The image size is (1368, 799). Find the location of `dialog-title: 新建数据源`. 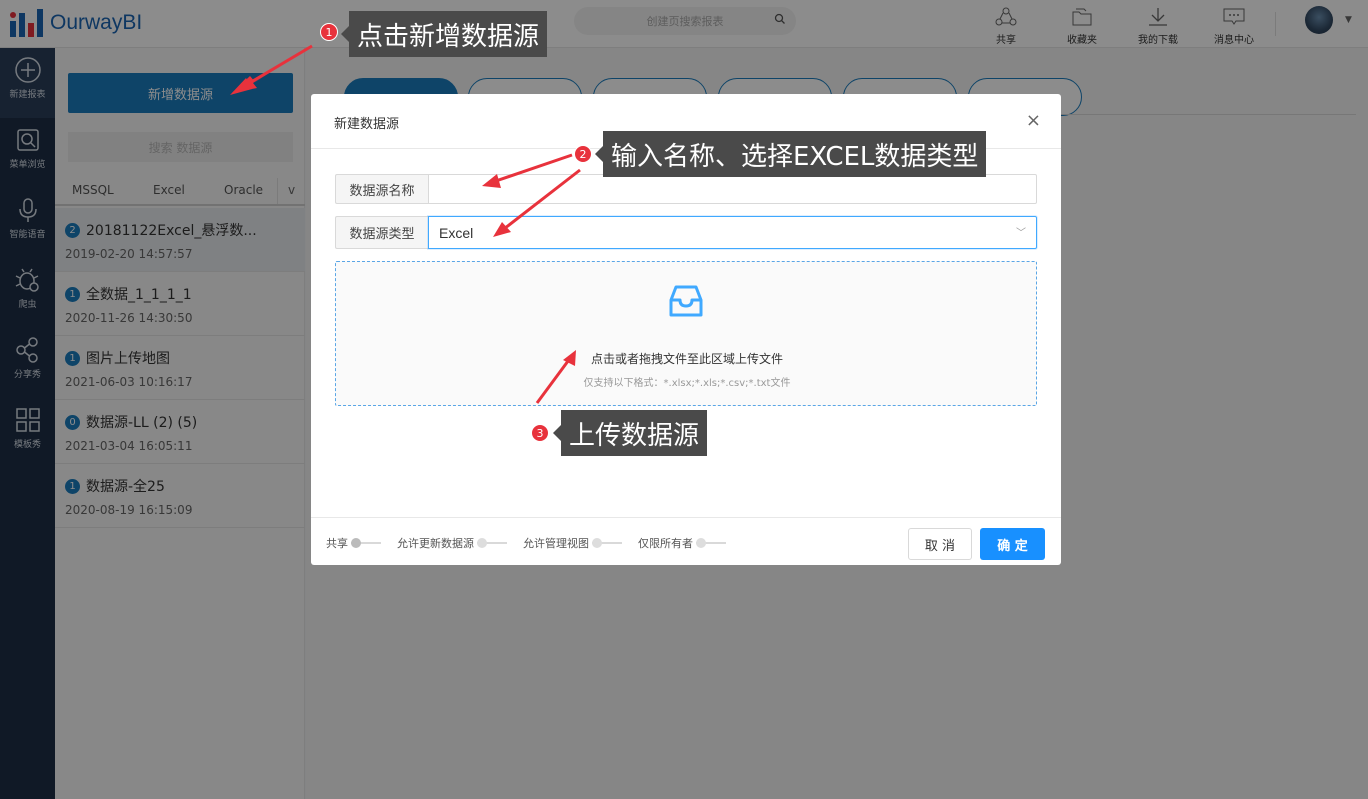

dialog-title: 新建数据源 is located at coordinates (367, 124).